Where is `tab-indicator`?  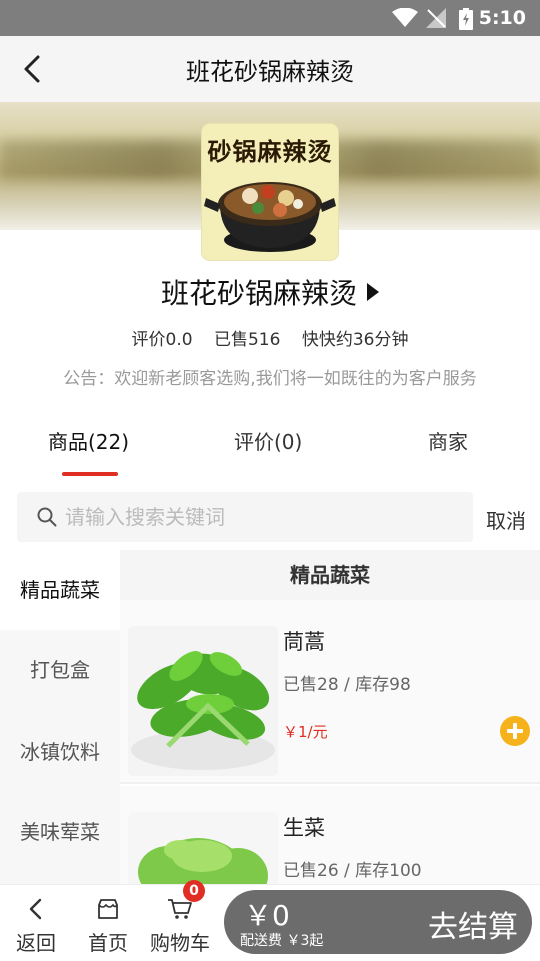 tab-indicator is located at coordinates (90, 474).